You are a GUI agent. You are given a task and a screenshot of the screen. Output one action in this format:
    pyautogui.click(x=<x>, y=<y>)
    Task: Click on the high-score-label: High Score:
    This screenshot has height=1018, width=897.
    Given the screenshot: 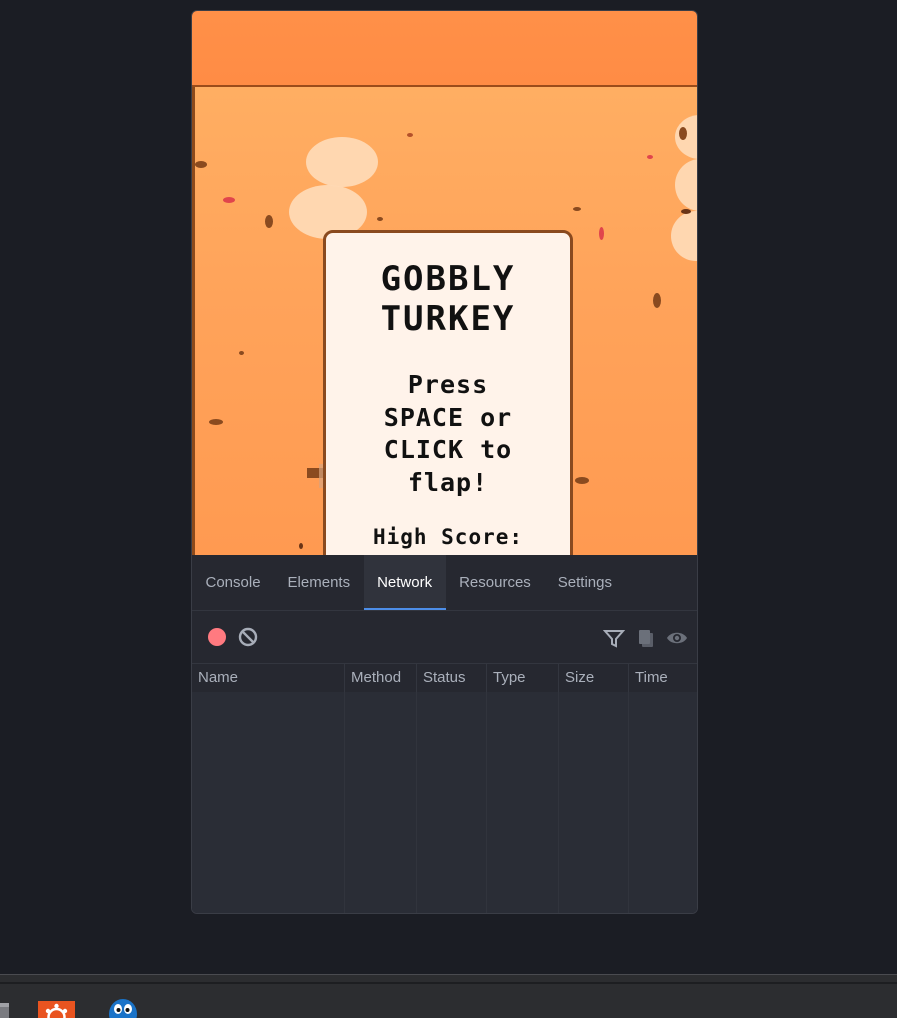 What is the action you would take?
    pyautogui.click(x=448, y=537)
    